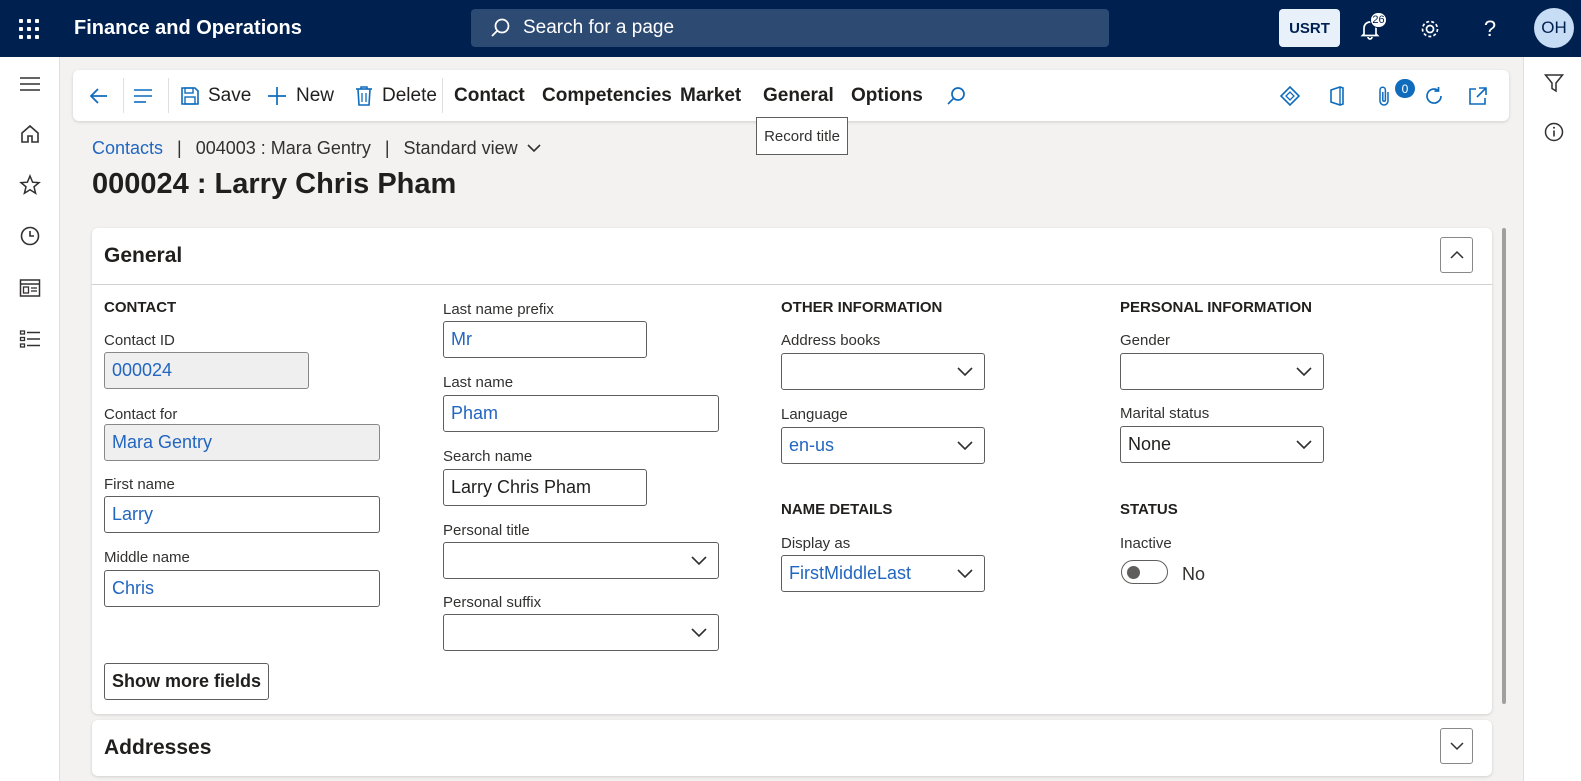 Image resolution: width=1581 pixels, height=781 pixels. What do you see at coordinates (831, 340) in the screenshot?
I see `address-books-label: Address books` at bounding box center [831, 340].